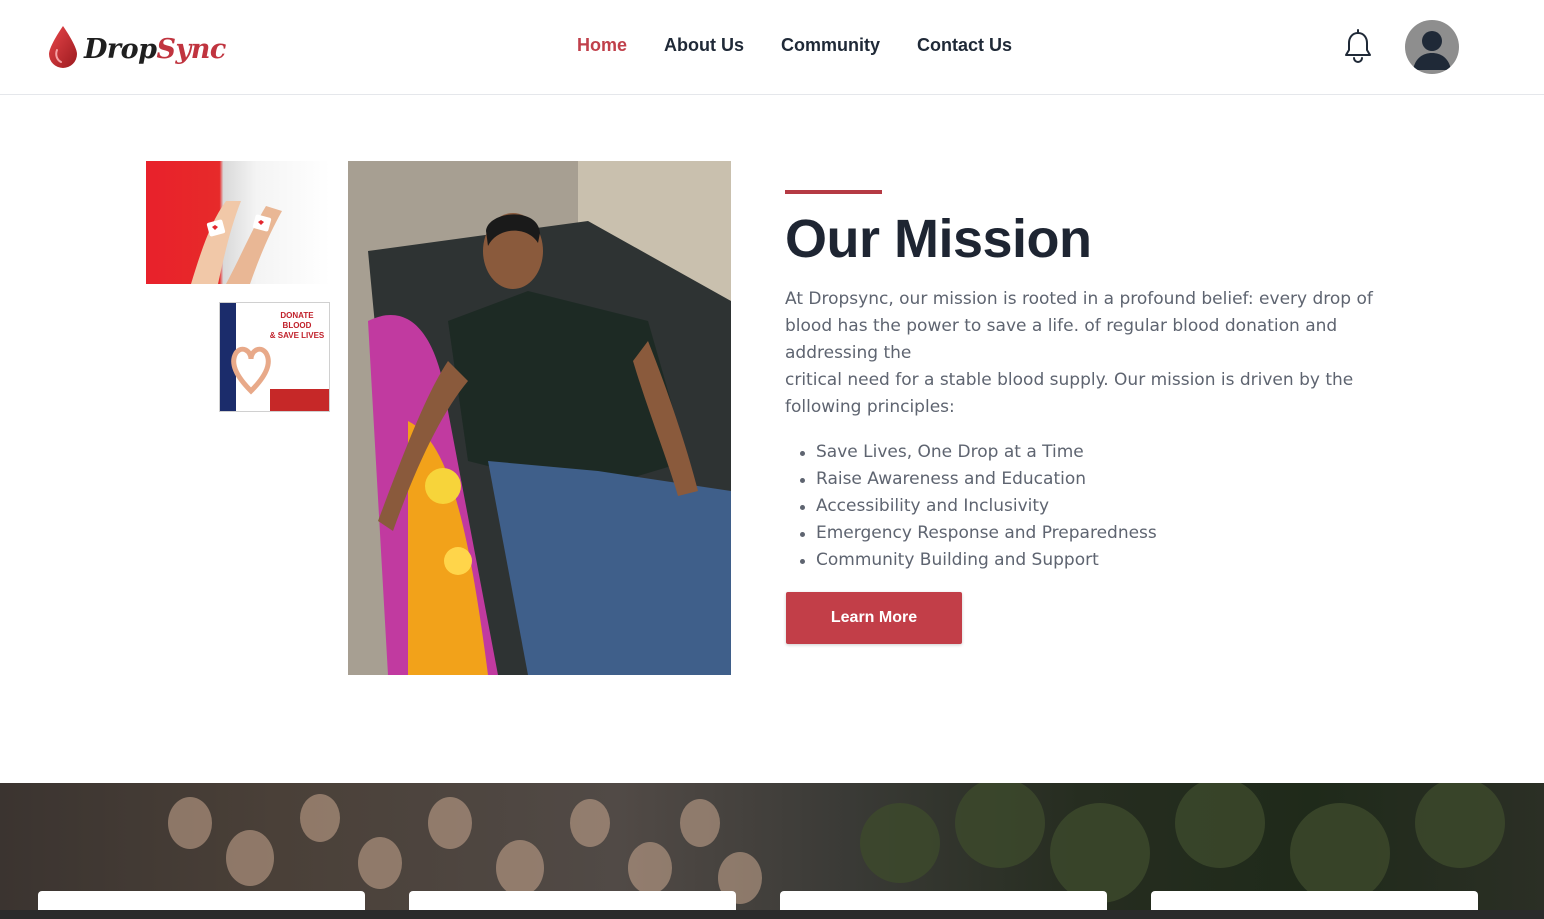 Image resolution: width=1544 pixels, height=919 pixels. I want to click on list-item: Community Building and Support, so click(978, 560).